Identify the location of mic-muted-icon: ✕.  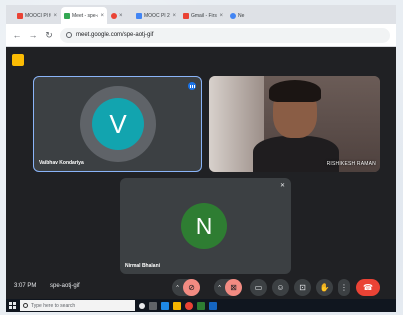
(282, 186).